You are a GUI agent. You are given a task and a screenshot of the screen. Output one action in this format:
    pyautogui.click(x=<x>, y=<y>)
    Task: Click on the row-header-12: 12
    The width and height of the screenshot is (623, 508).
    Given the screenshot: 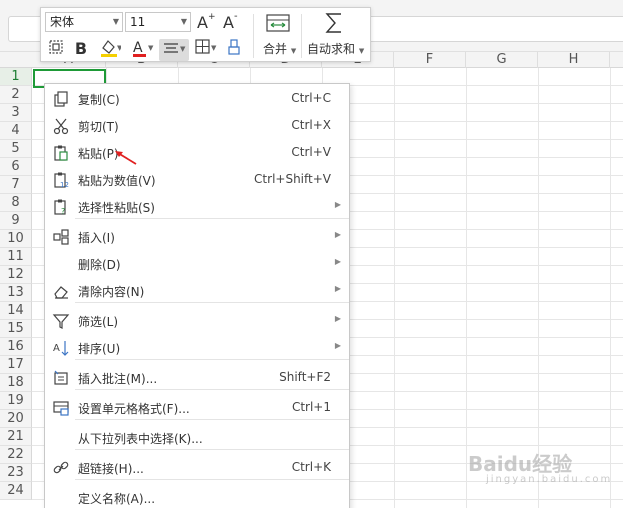 What is the action you would take?
    pyautogui.click(x=16, y=275)
    